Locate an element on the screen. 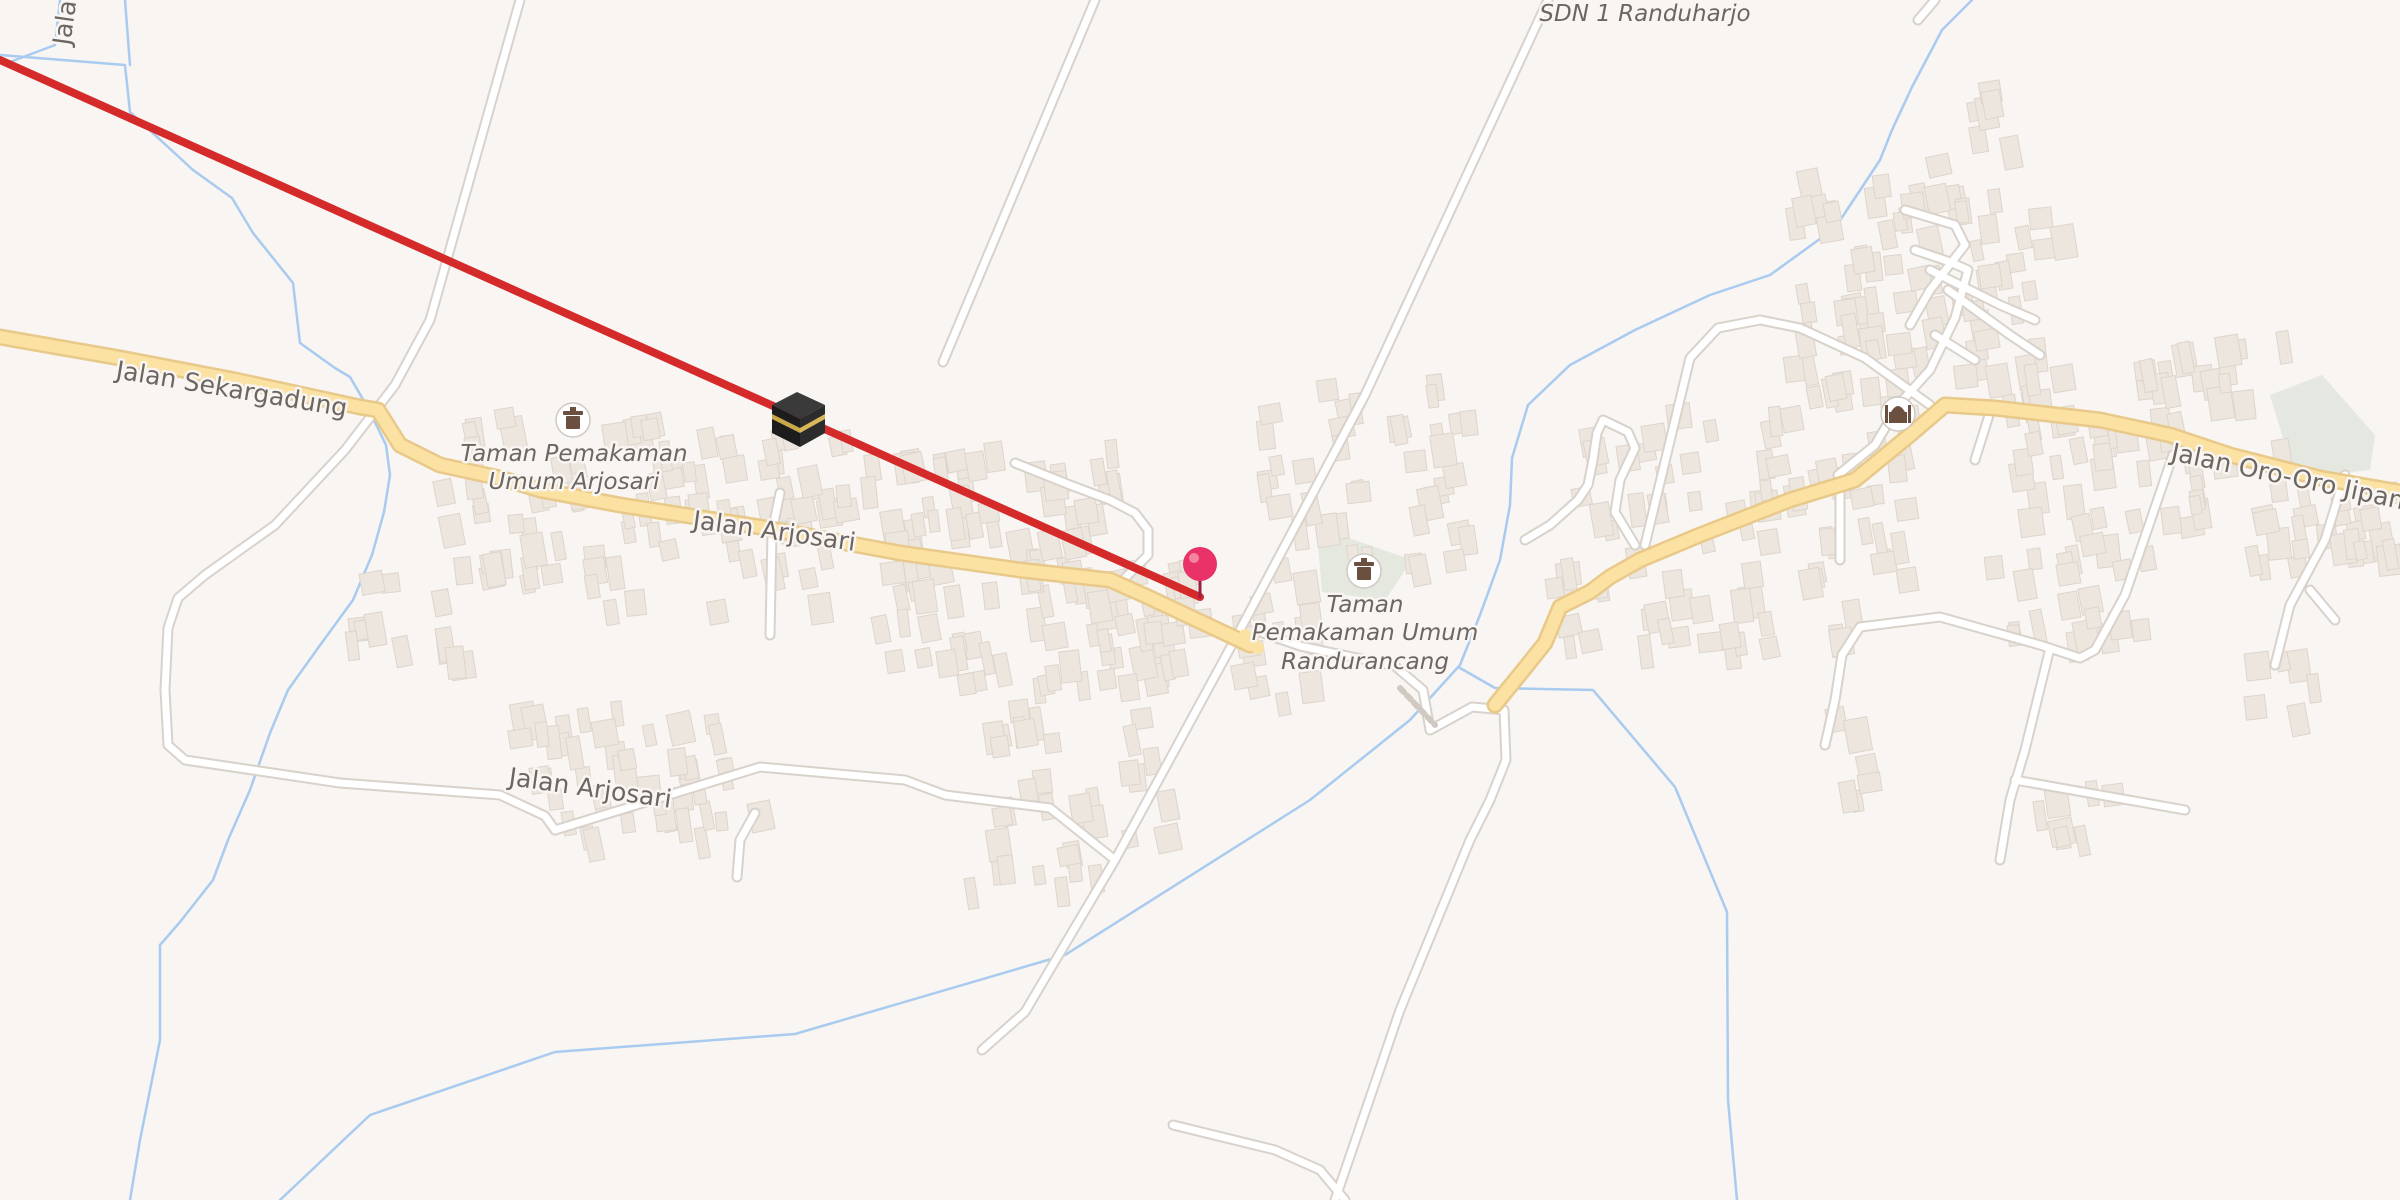 The height and width of the screenshot is (1200, 2400). poi-label-line3: Randurancang is located at coordinates (1365, 662).